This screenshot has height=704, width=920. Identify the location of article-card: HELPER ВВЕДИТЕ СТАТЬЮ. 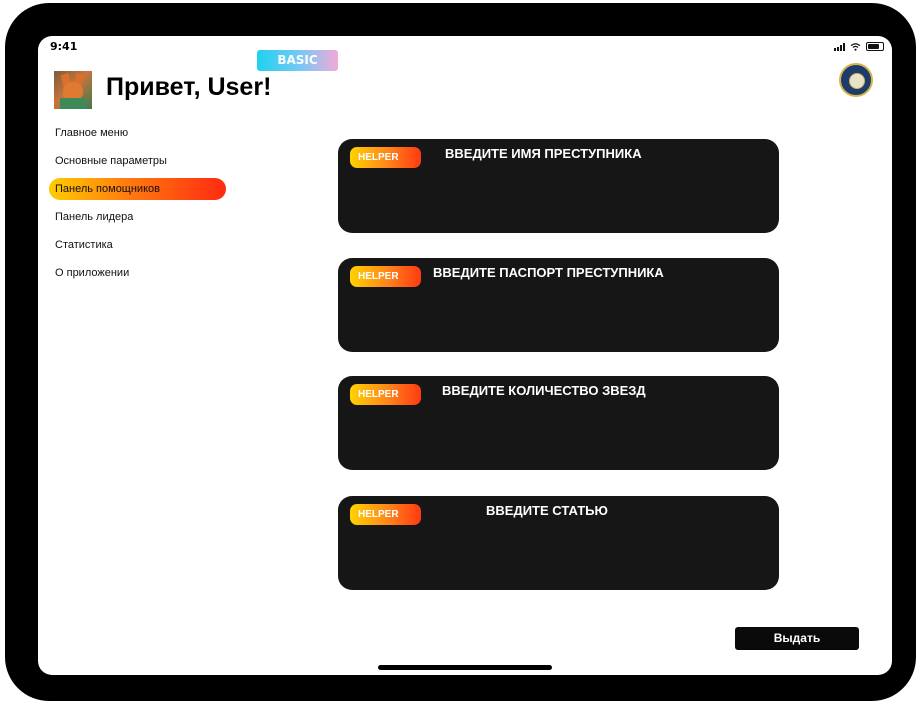
(558, 543).